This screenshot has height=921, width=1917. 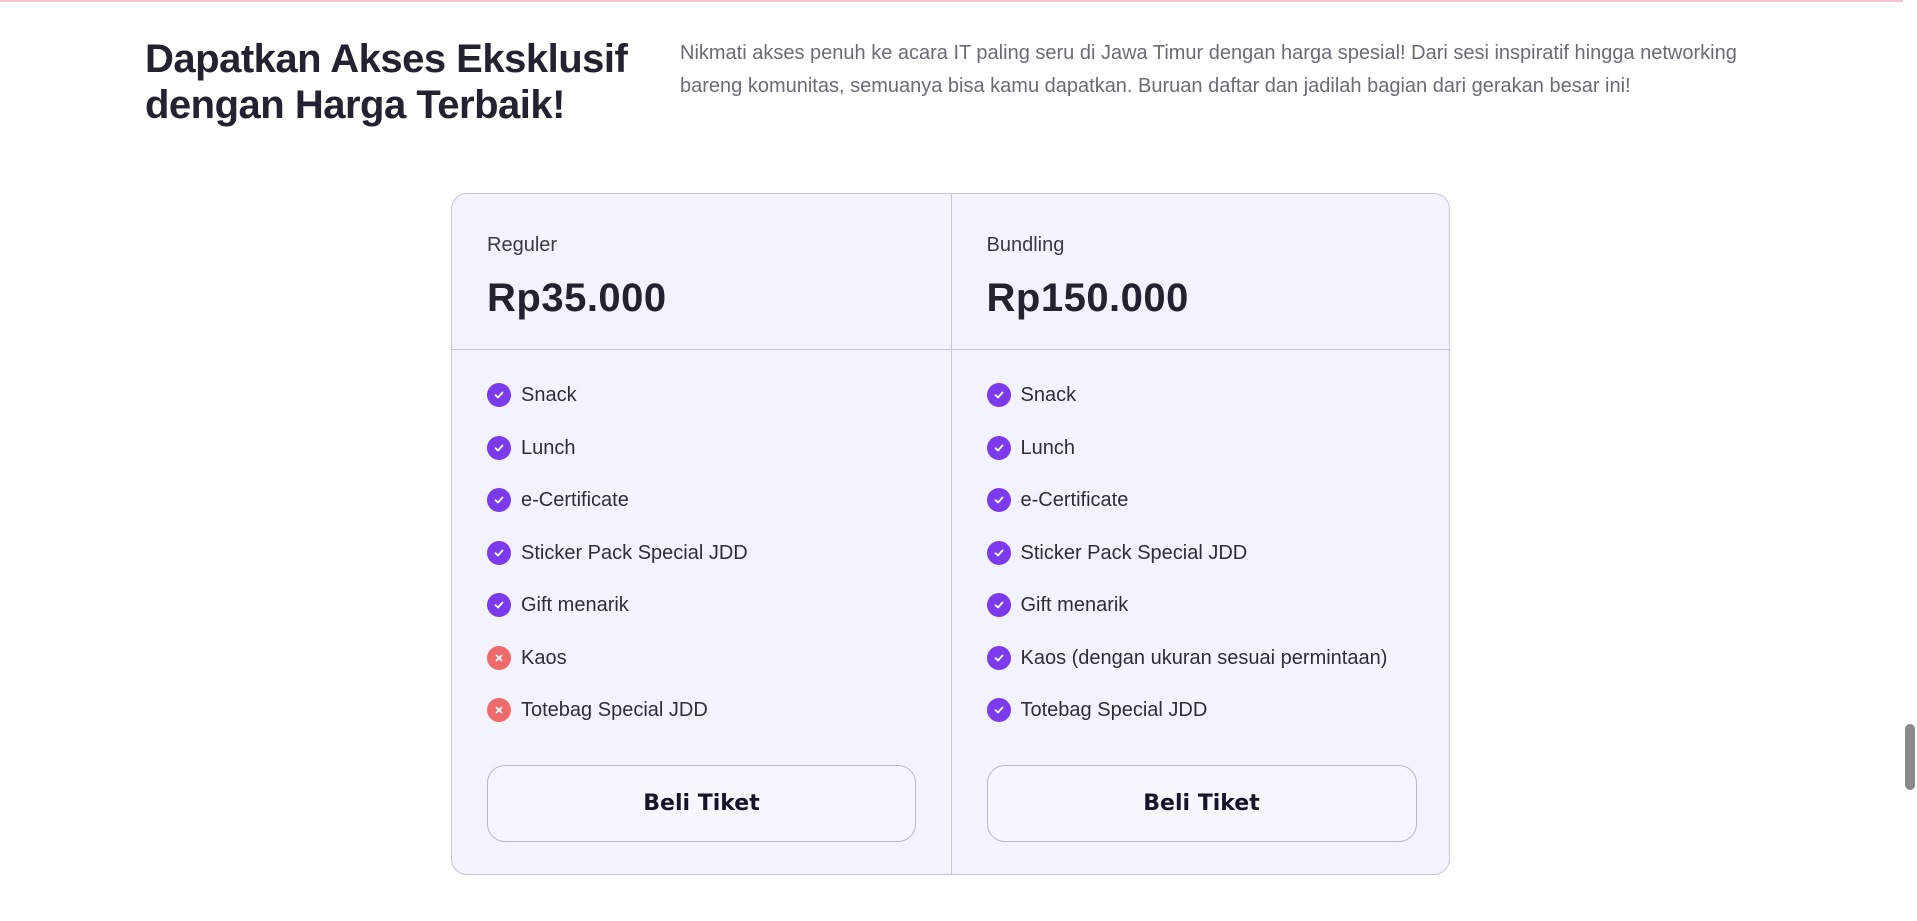 What do you see at coordinates (544, 657) in the screenshot?
I see `feature-label: Kaos` at bounding box center [544, 657].